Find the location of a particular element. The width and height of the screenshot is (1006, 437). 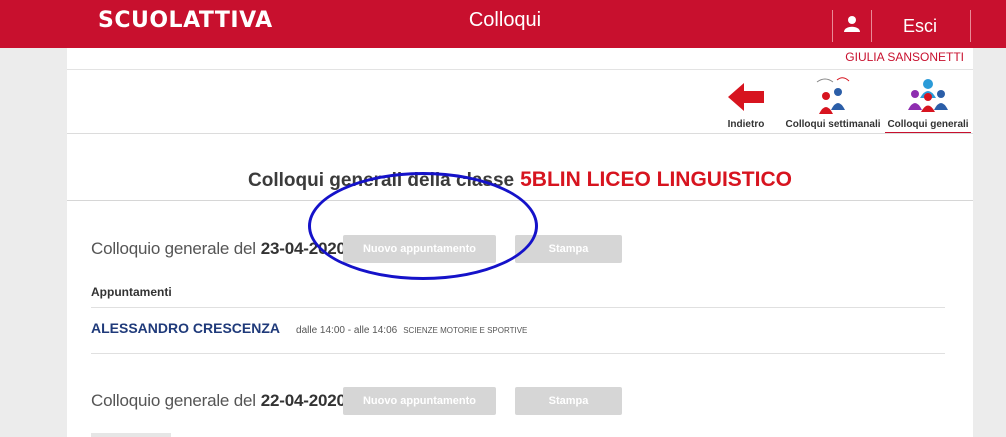

general-meeting-icon is located at coordinates (928, 98).